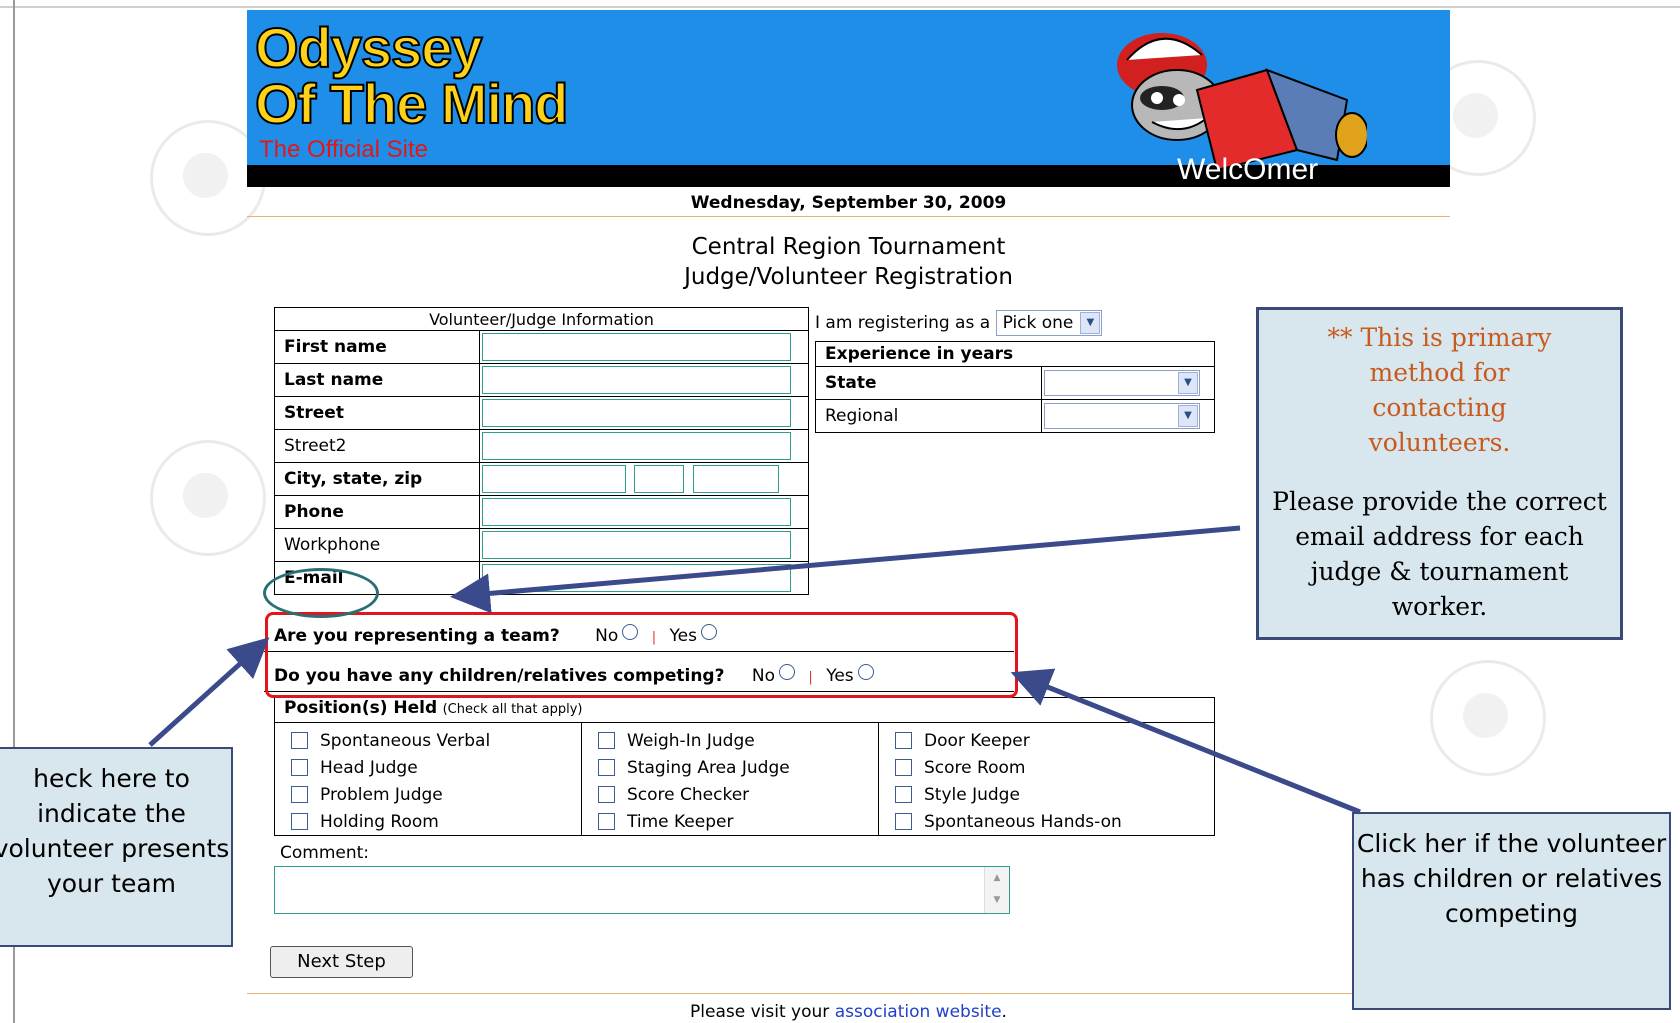 The height and width of the screenshot is (1023, 1680). What do you see at coordinates (209, 692) in the screenshot?
I see `arrow-to-team-question` at bounding box center [209, 692].